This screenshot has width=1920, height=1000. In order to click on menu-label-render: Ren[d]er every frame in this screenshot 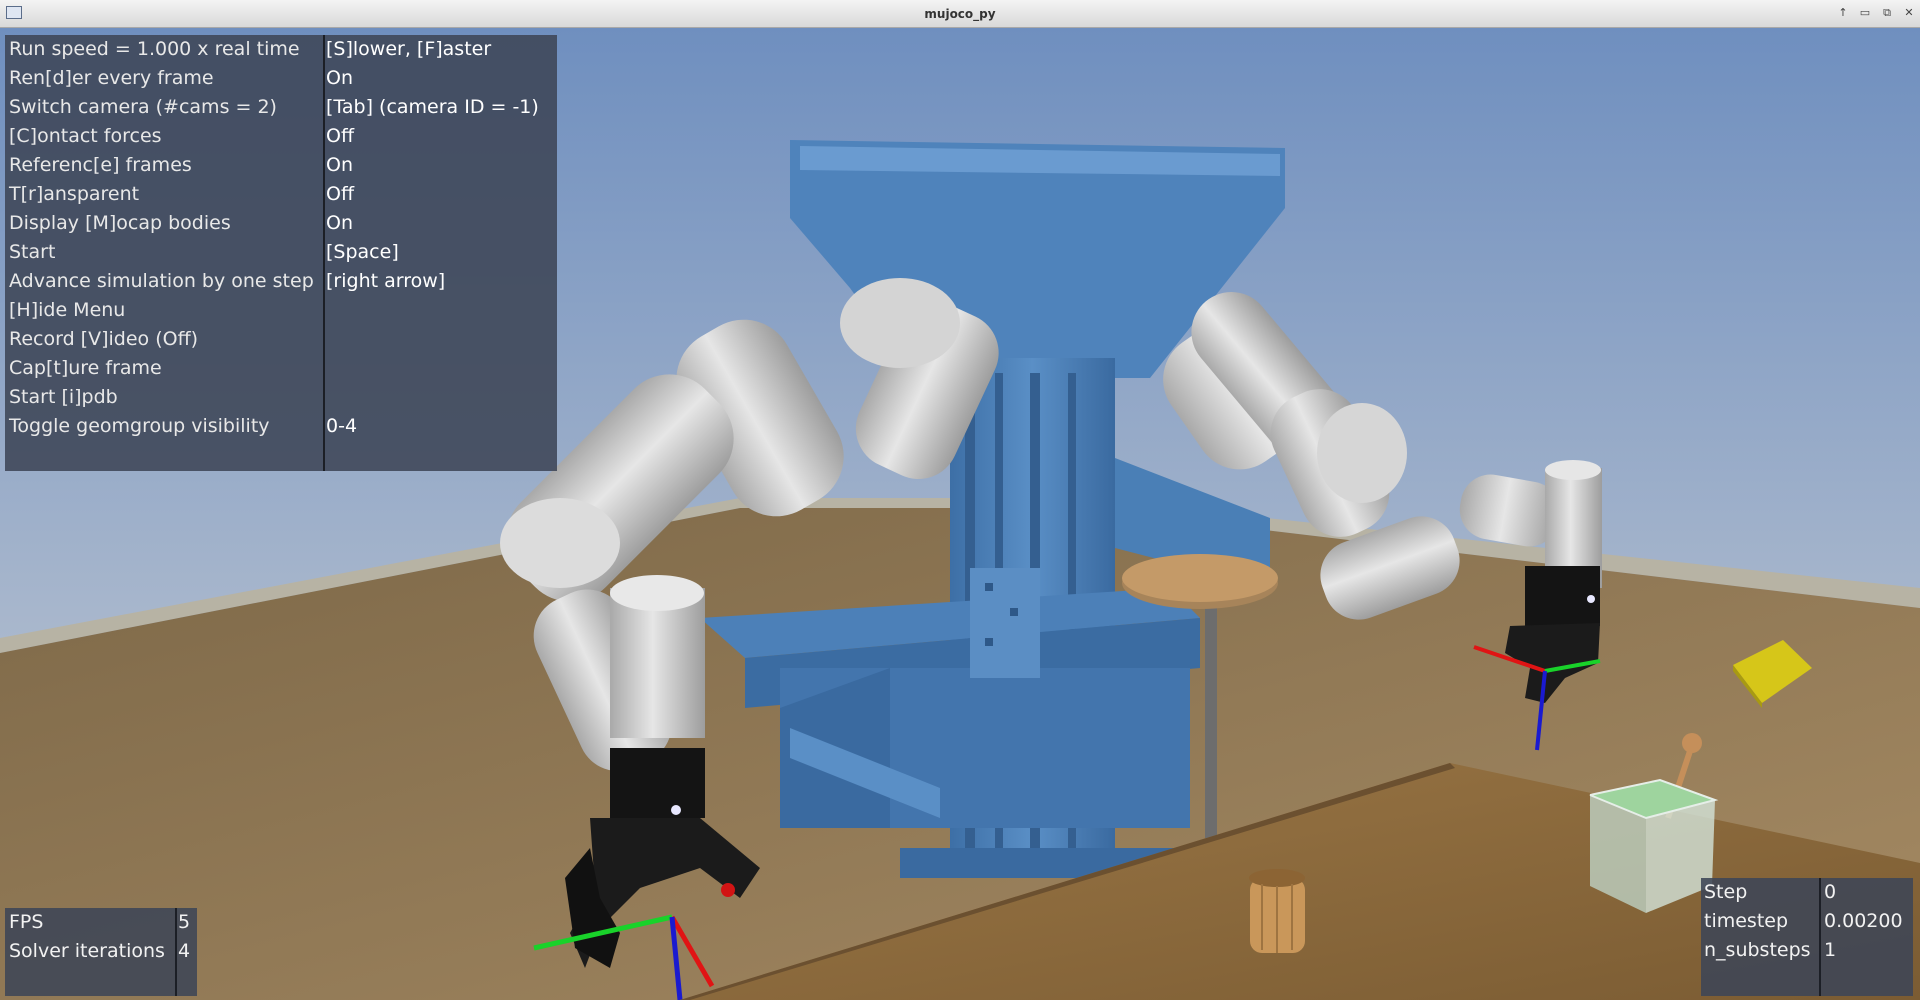, I will do `click(111, 78)`.